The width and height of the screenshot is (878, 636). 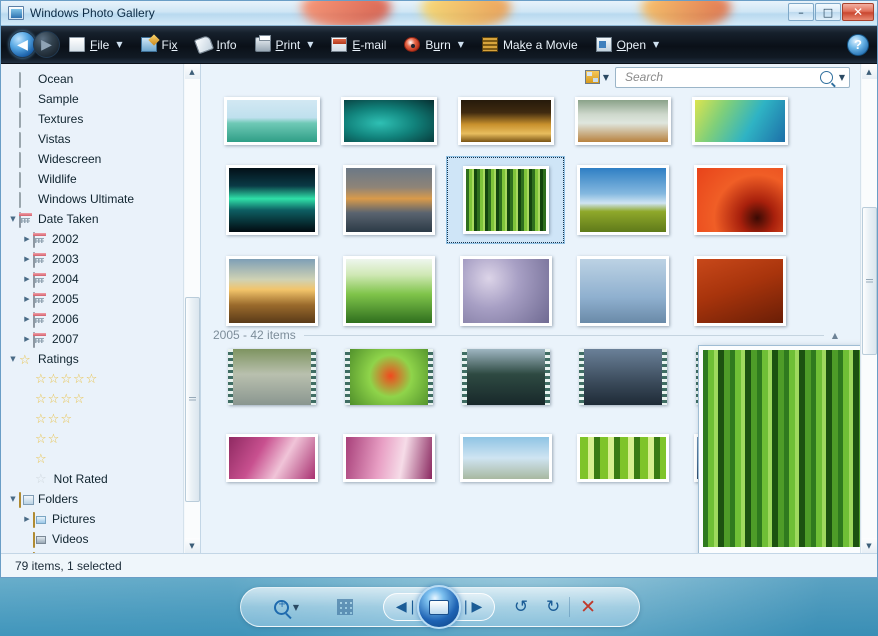 I want to click on bear-river-video, so click(x=271, y=377).